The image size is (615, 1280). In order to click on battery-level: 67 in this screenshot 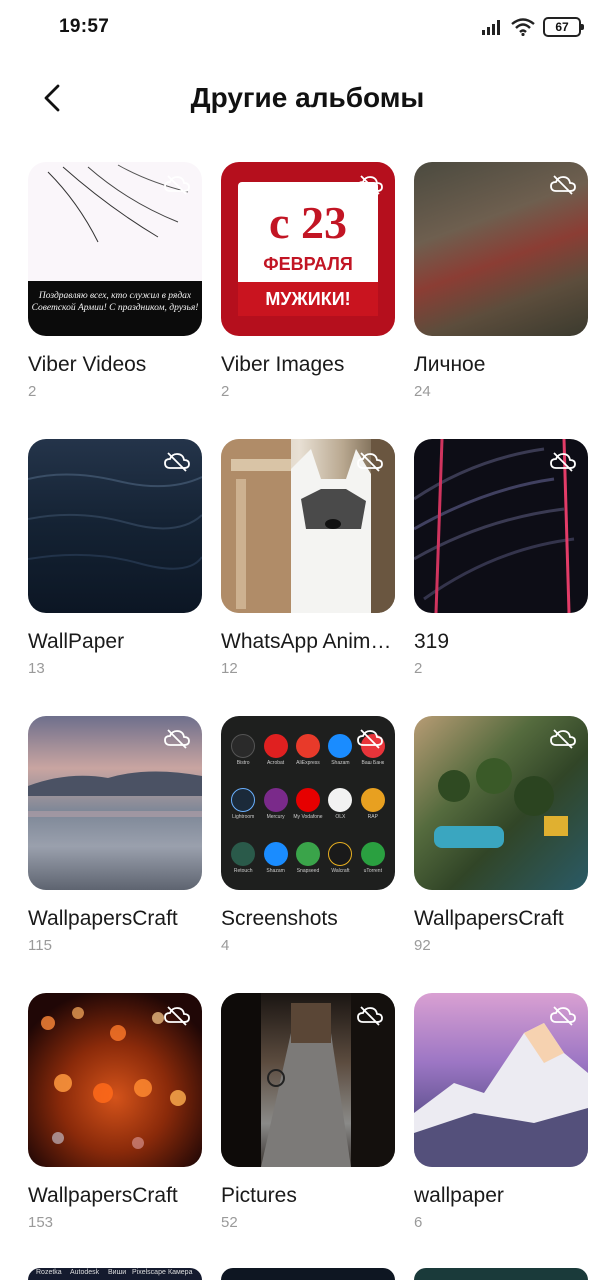, I will do `click(562, 27)`.